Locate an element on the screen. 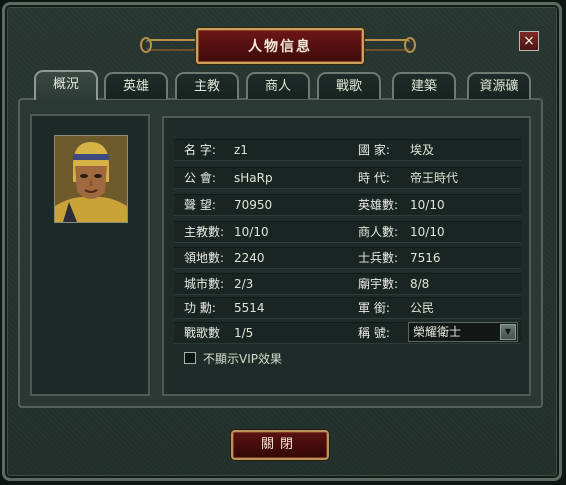 This screenshot has width=566, height=485. country-label: 國 家: is located at coordinates (374, 150).